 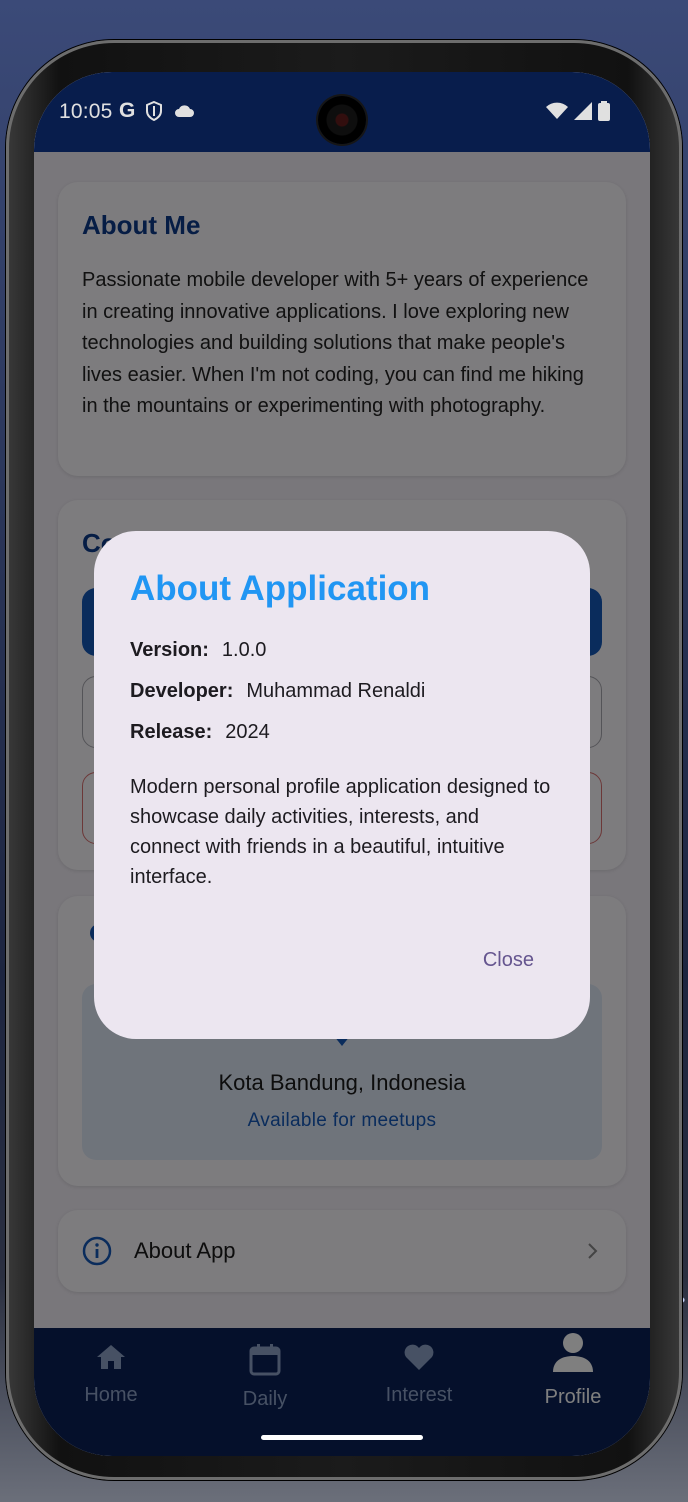 I want to click on version-value: 1.0.0, so click(x=244, y=650).